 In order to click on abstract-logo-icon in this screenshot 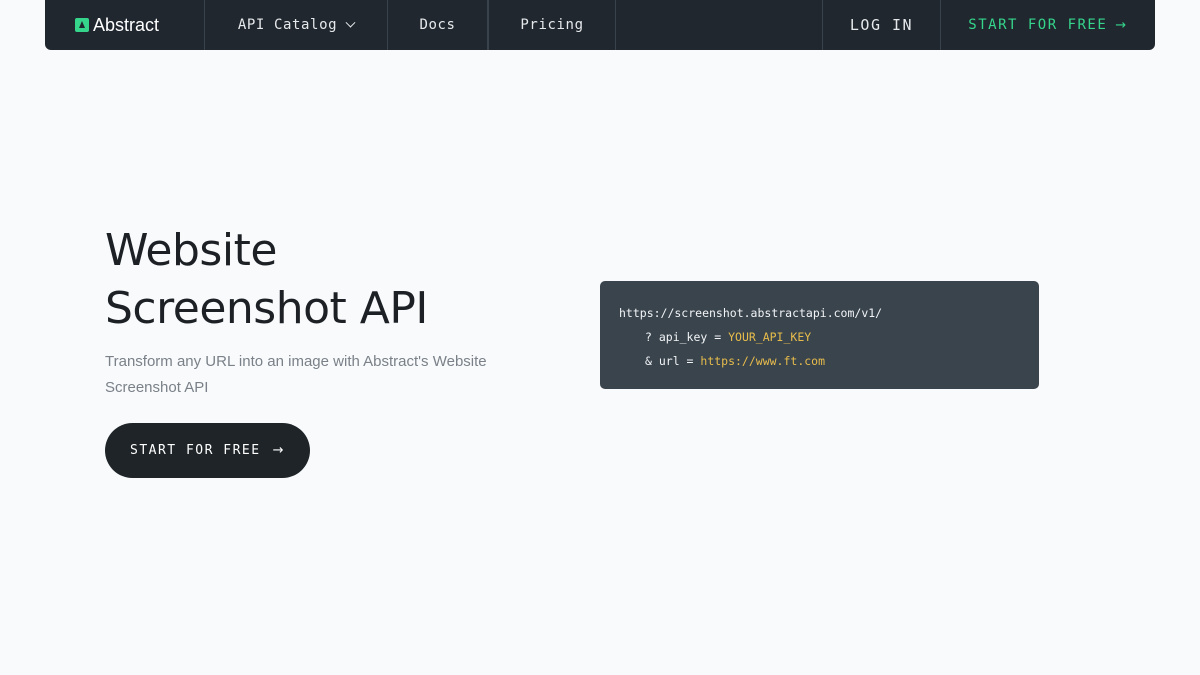, I will do `click(82, 25)`.